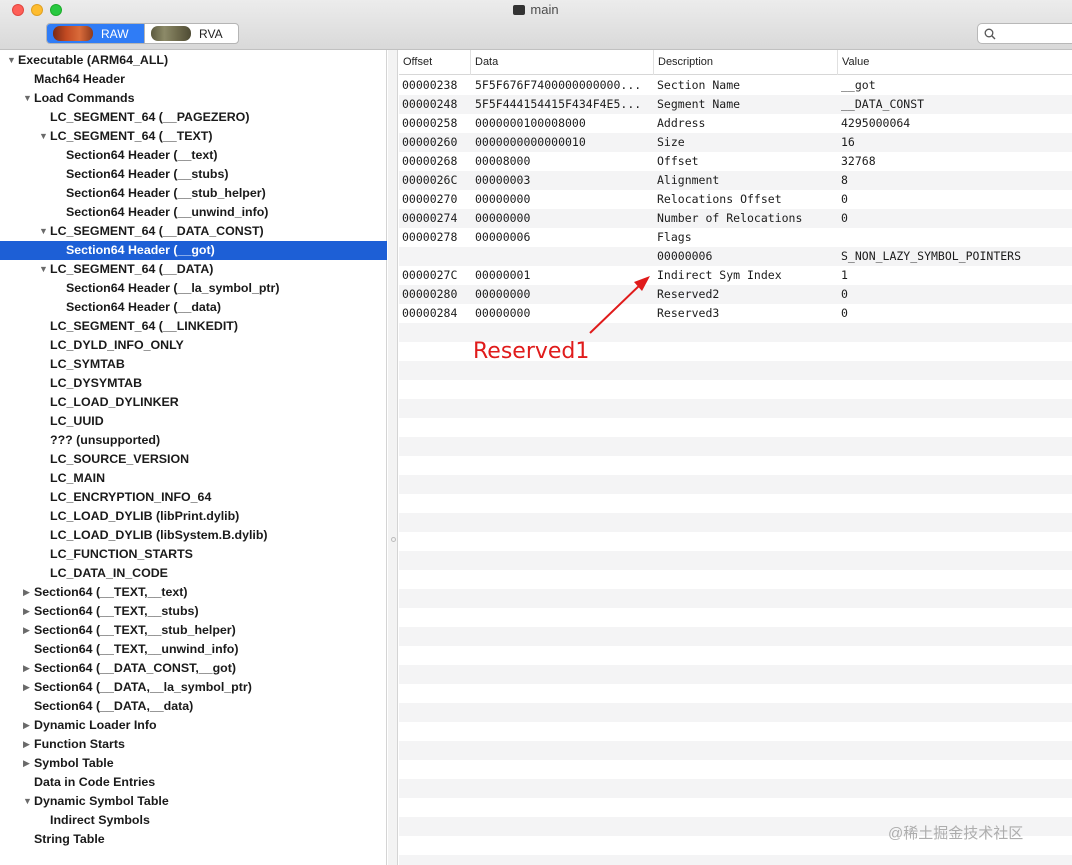 The height and width of the screenshot is (865, 1072). What do you see at coordinates (562, 62) in the screenshot?
I see `column-header-data: Data` at bounding box center [562, 62].